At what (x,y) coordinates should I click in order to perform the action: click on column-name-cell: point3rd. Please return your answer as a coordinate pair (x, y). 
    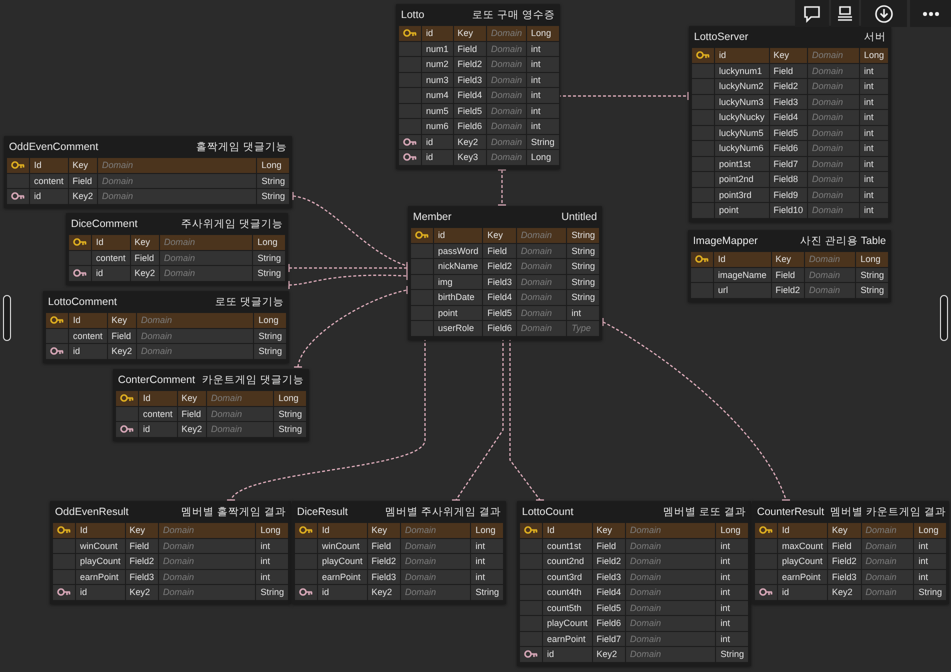
    Looking at the image, I should click on (742, 195).